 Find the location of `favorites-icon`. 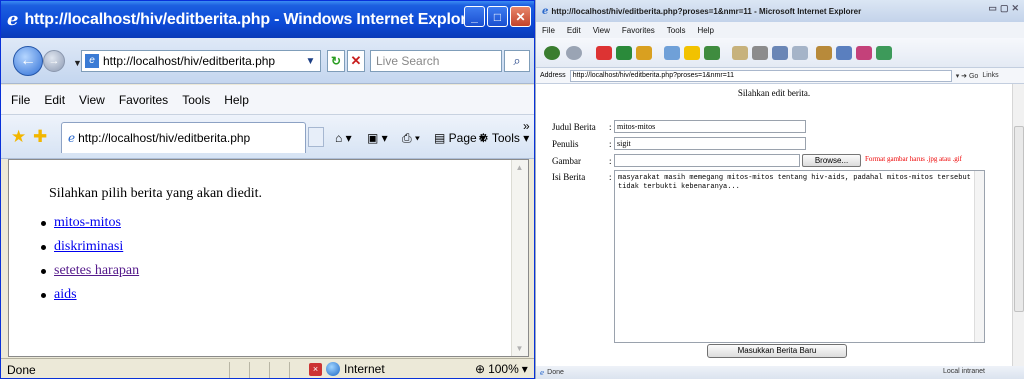

favorites-icon is located at coordinates (692, 53).